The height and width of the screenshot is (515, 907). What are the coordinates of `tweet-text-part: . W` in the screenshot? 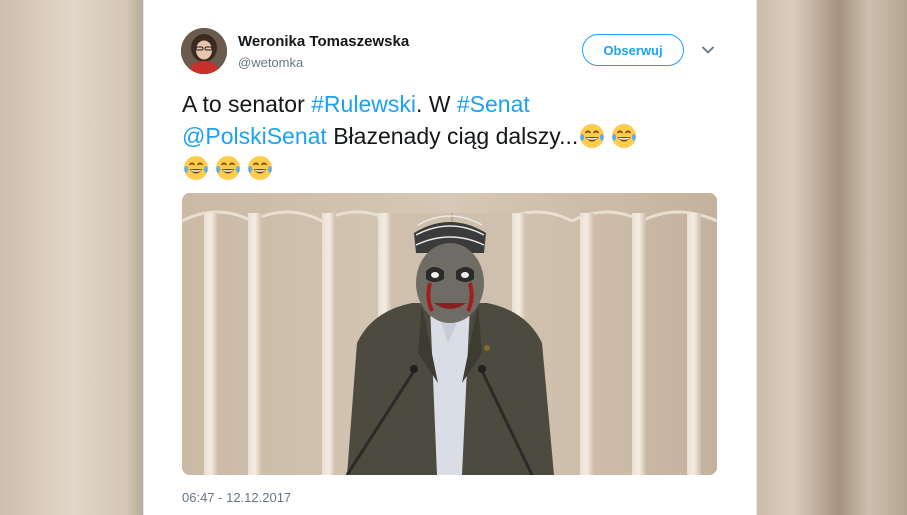 It's located at (436, 104).